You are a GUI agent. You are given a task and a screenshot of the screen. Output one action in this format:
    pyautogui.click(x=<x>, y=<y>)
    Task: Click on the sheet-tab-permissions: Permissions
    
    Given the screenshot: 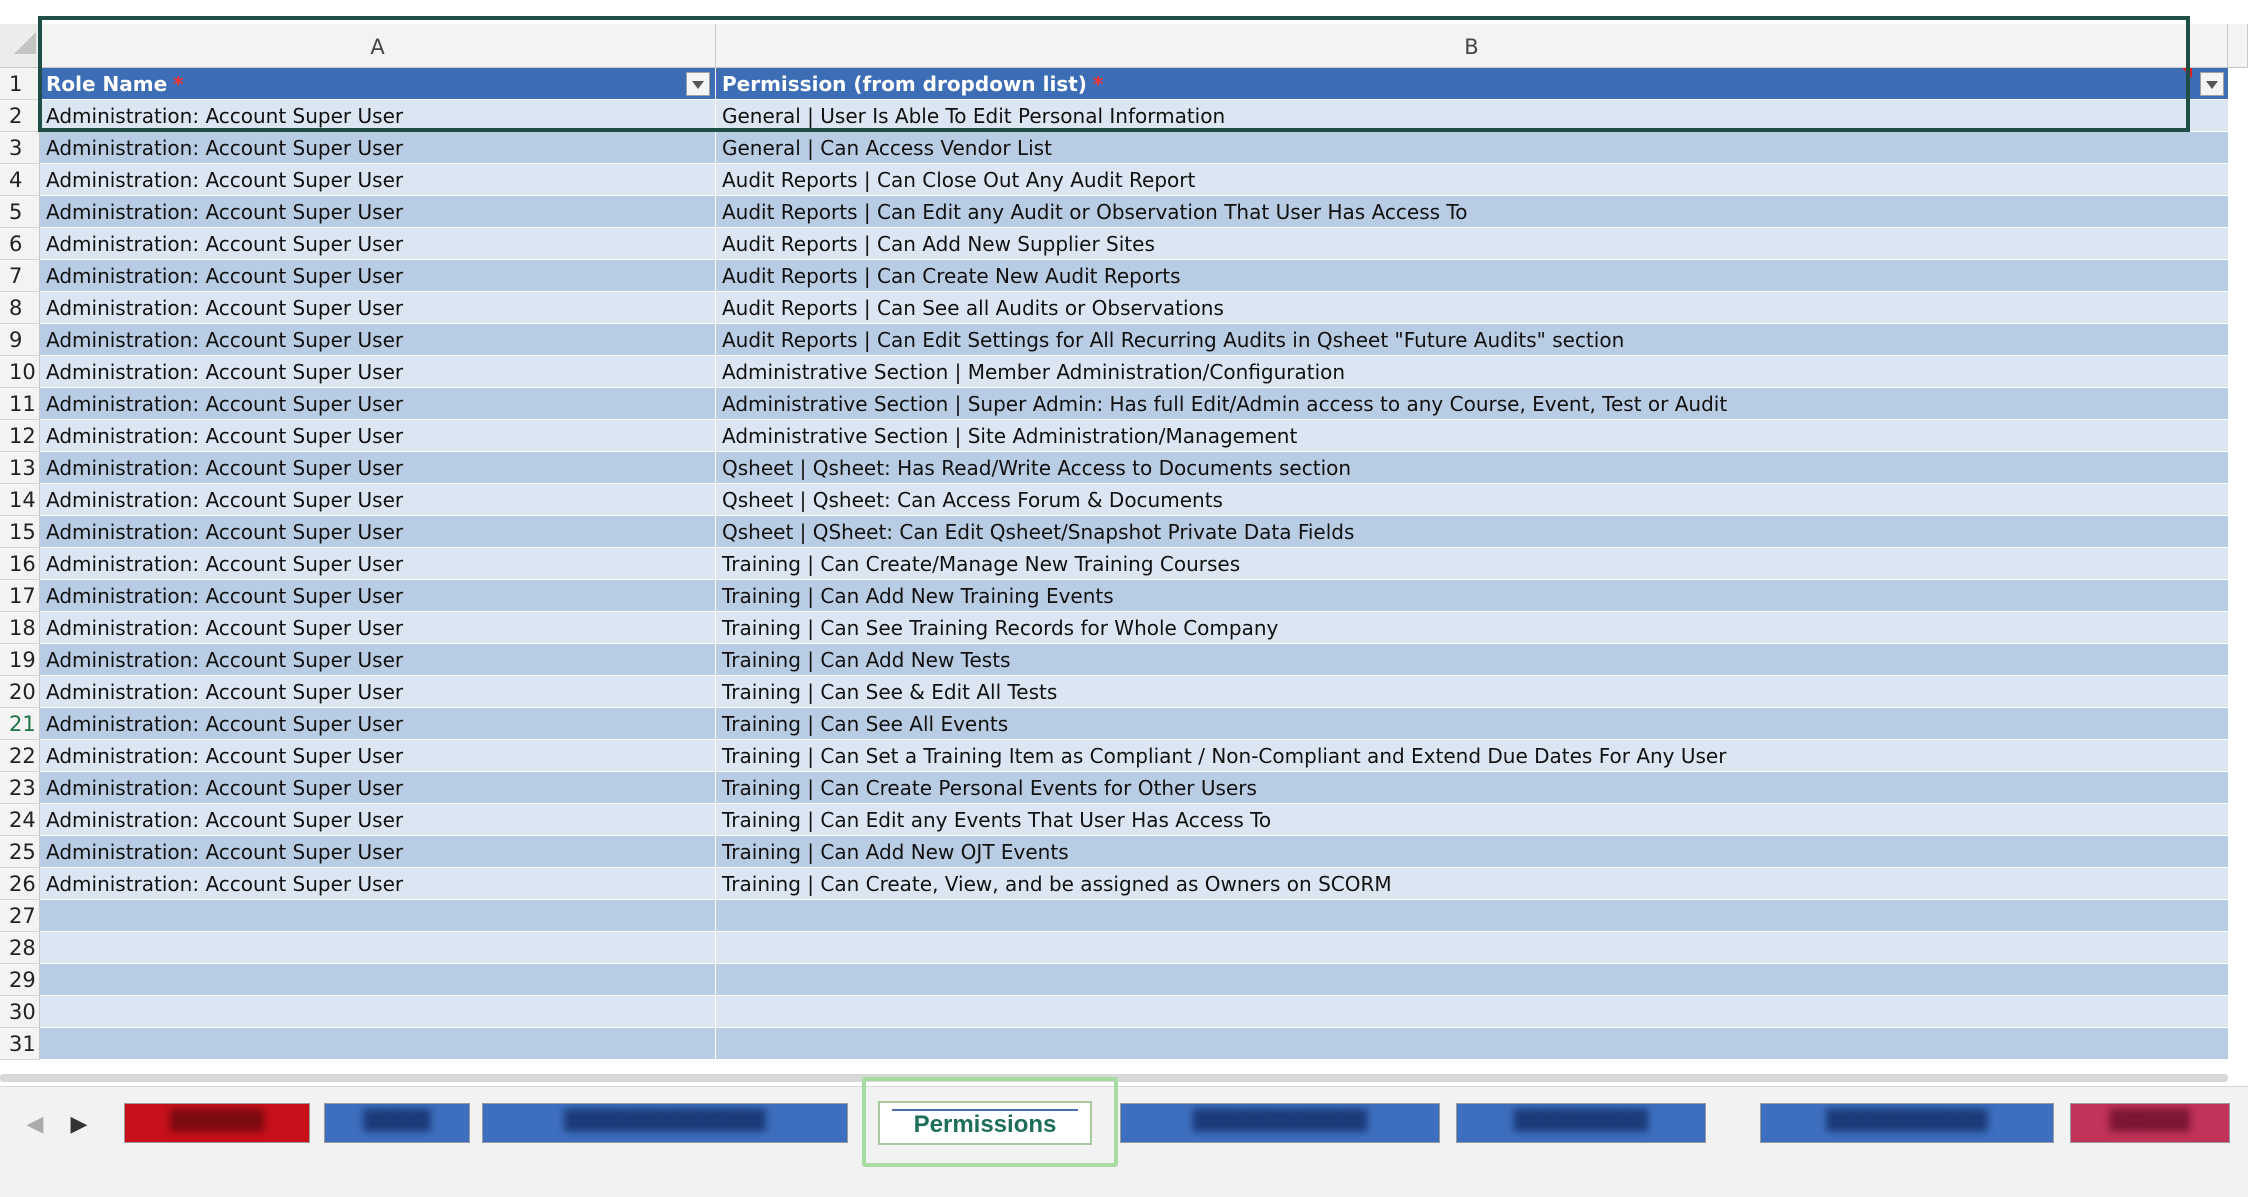 What is the action you would take?
    pyautogui.click(x=985, y=1123)
    